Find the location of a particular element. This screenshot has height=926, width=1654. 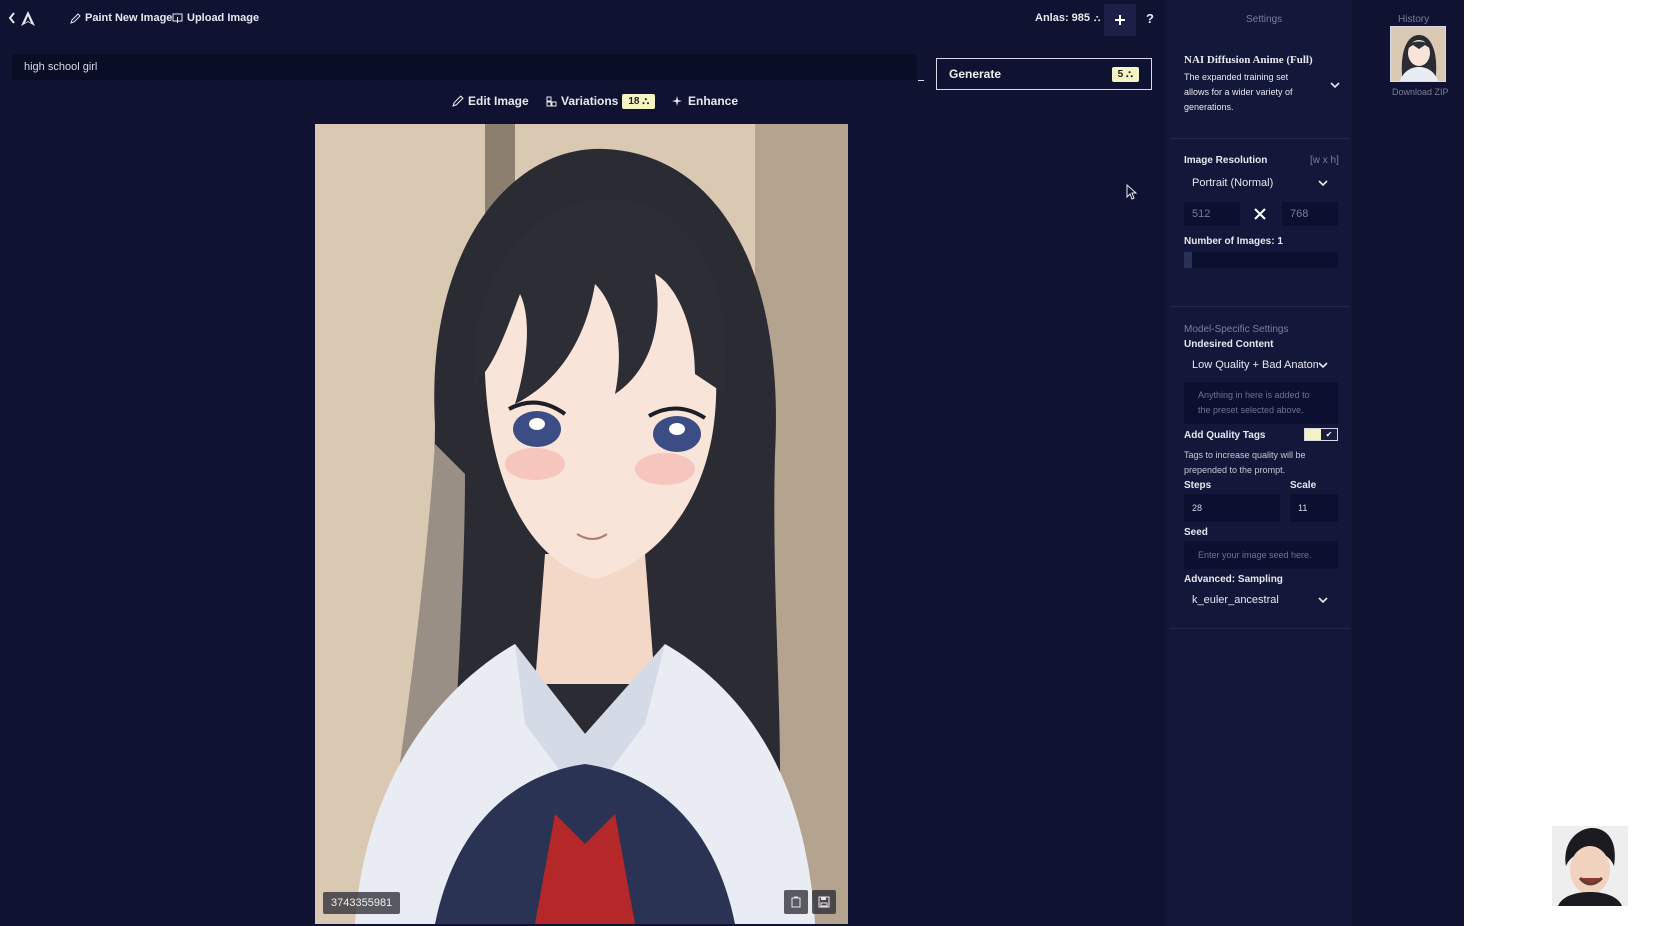

paint-new-image-label: Paint New Image is located at coordinates (129, 18).